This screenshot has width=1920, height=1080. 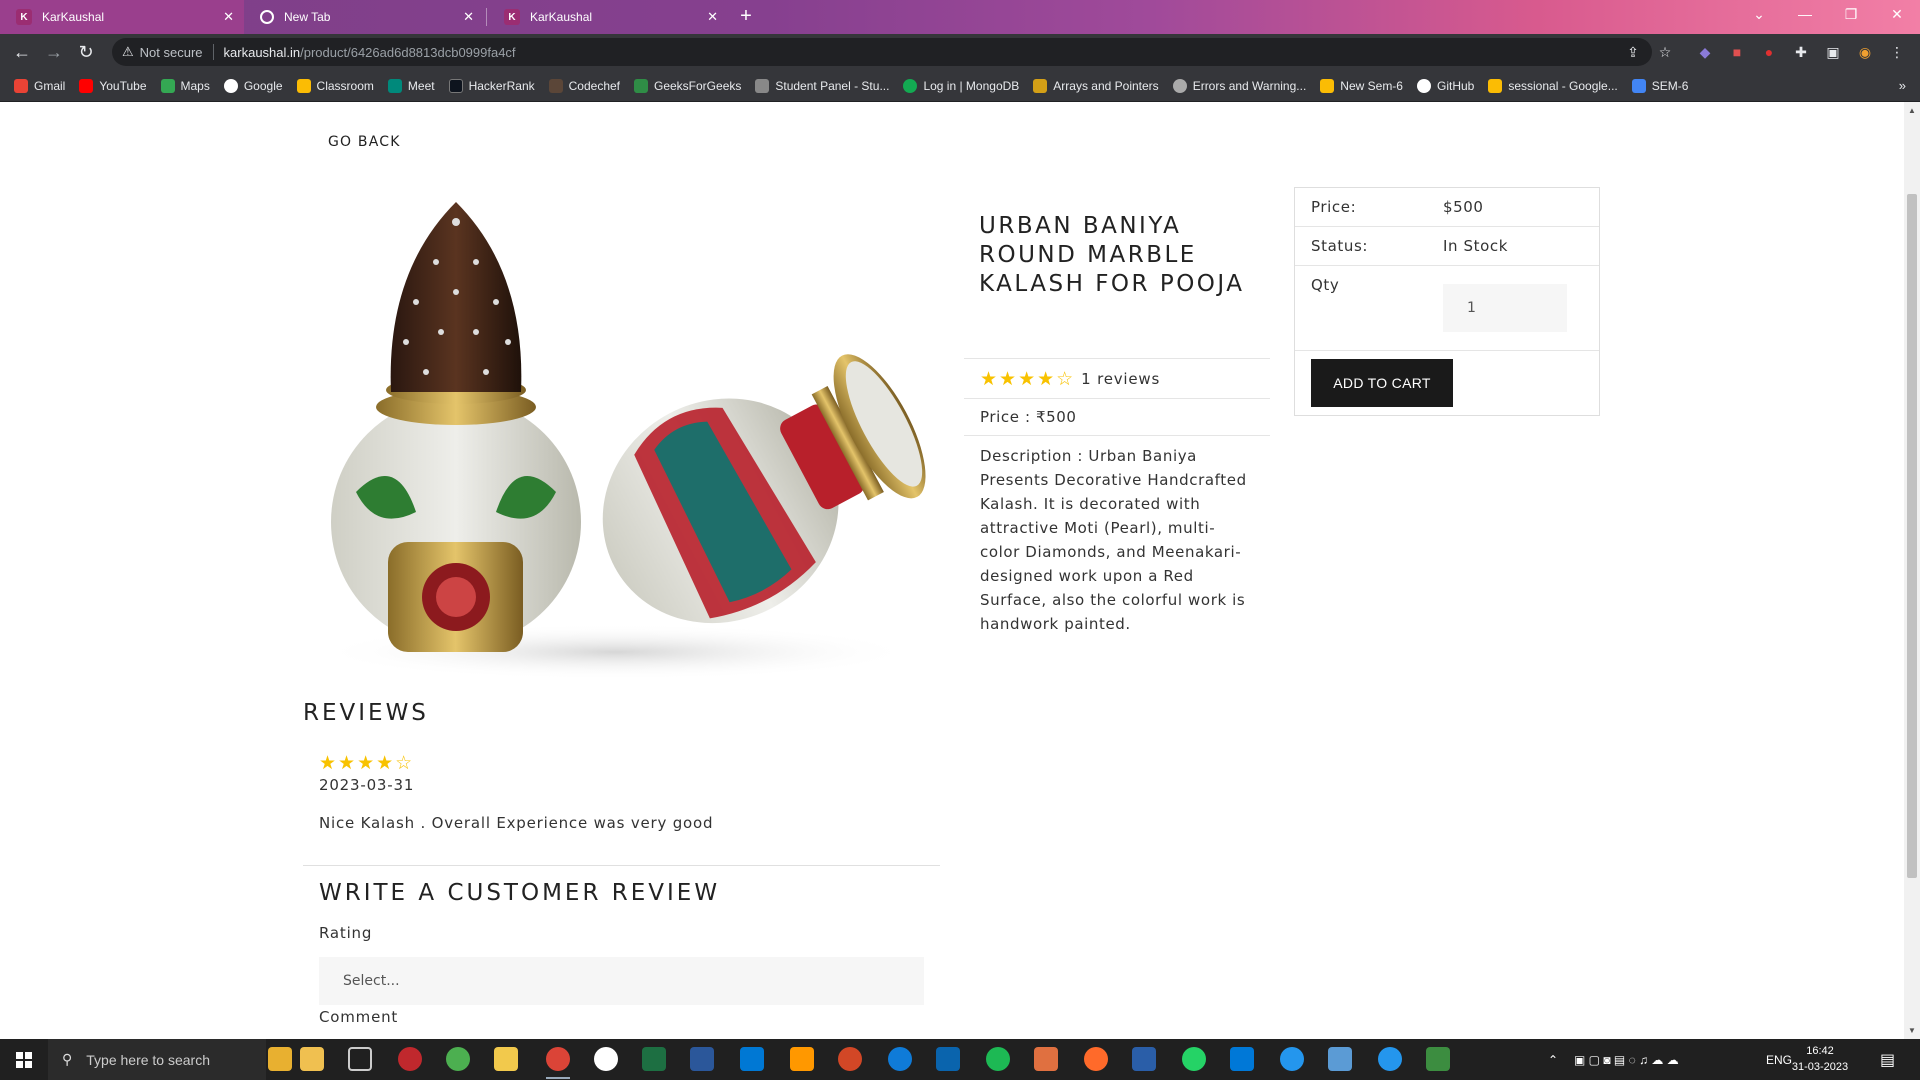 What do you see at coordinates (491, 85) in the screenshot?
I see `bookmark-hackerrank: HackerRank` at bounding box center [491, 85].